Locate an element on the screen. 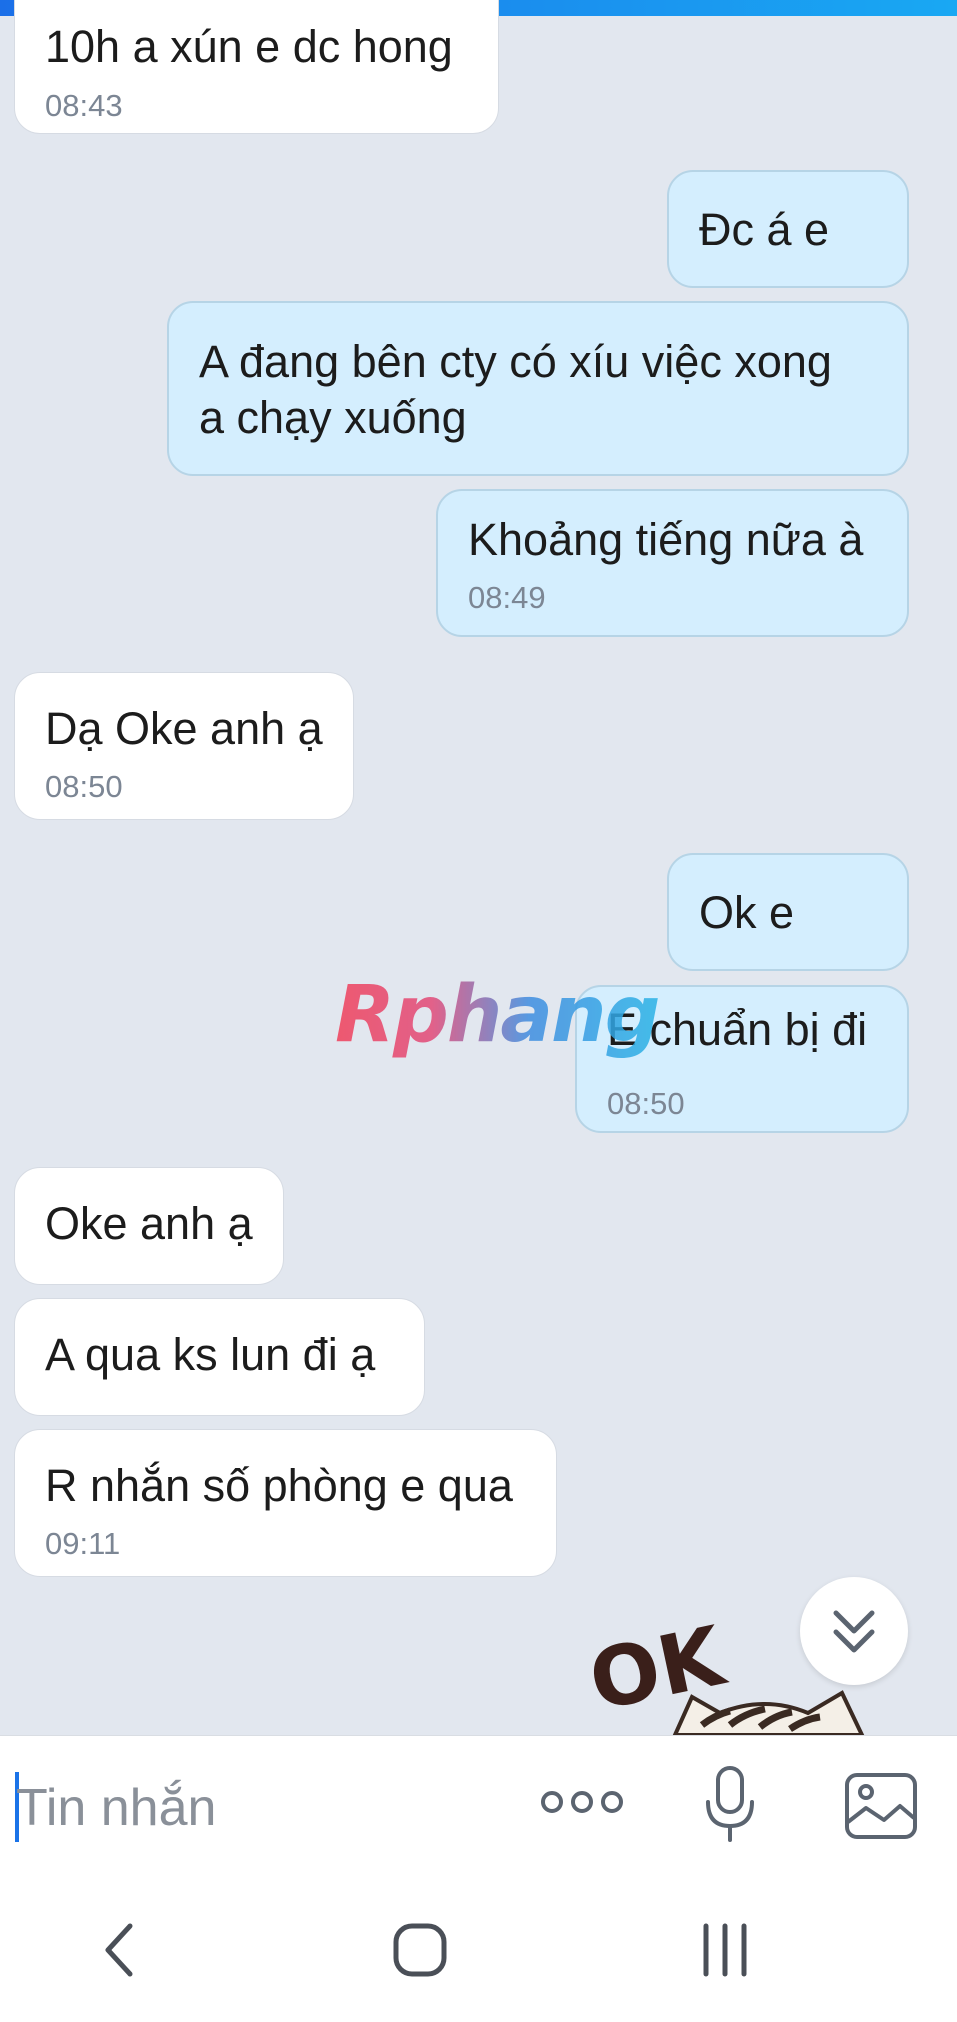 The image size is (957, 2022). message-time: 08:49 is located at coordinates (507, 597).